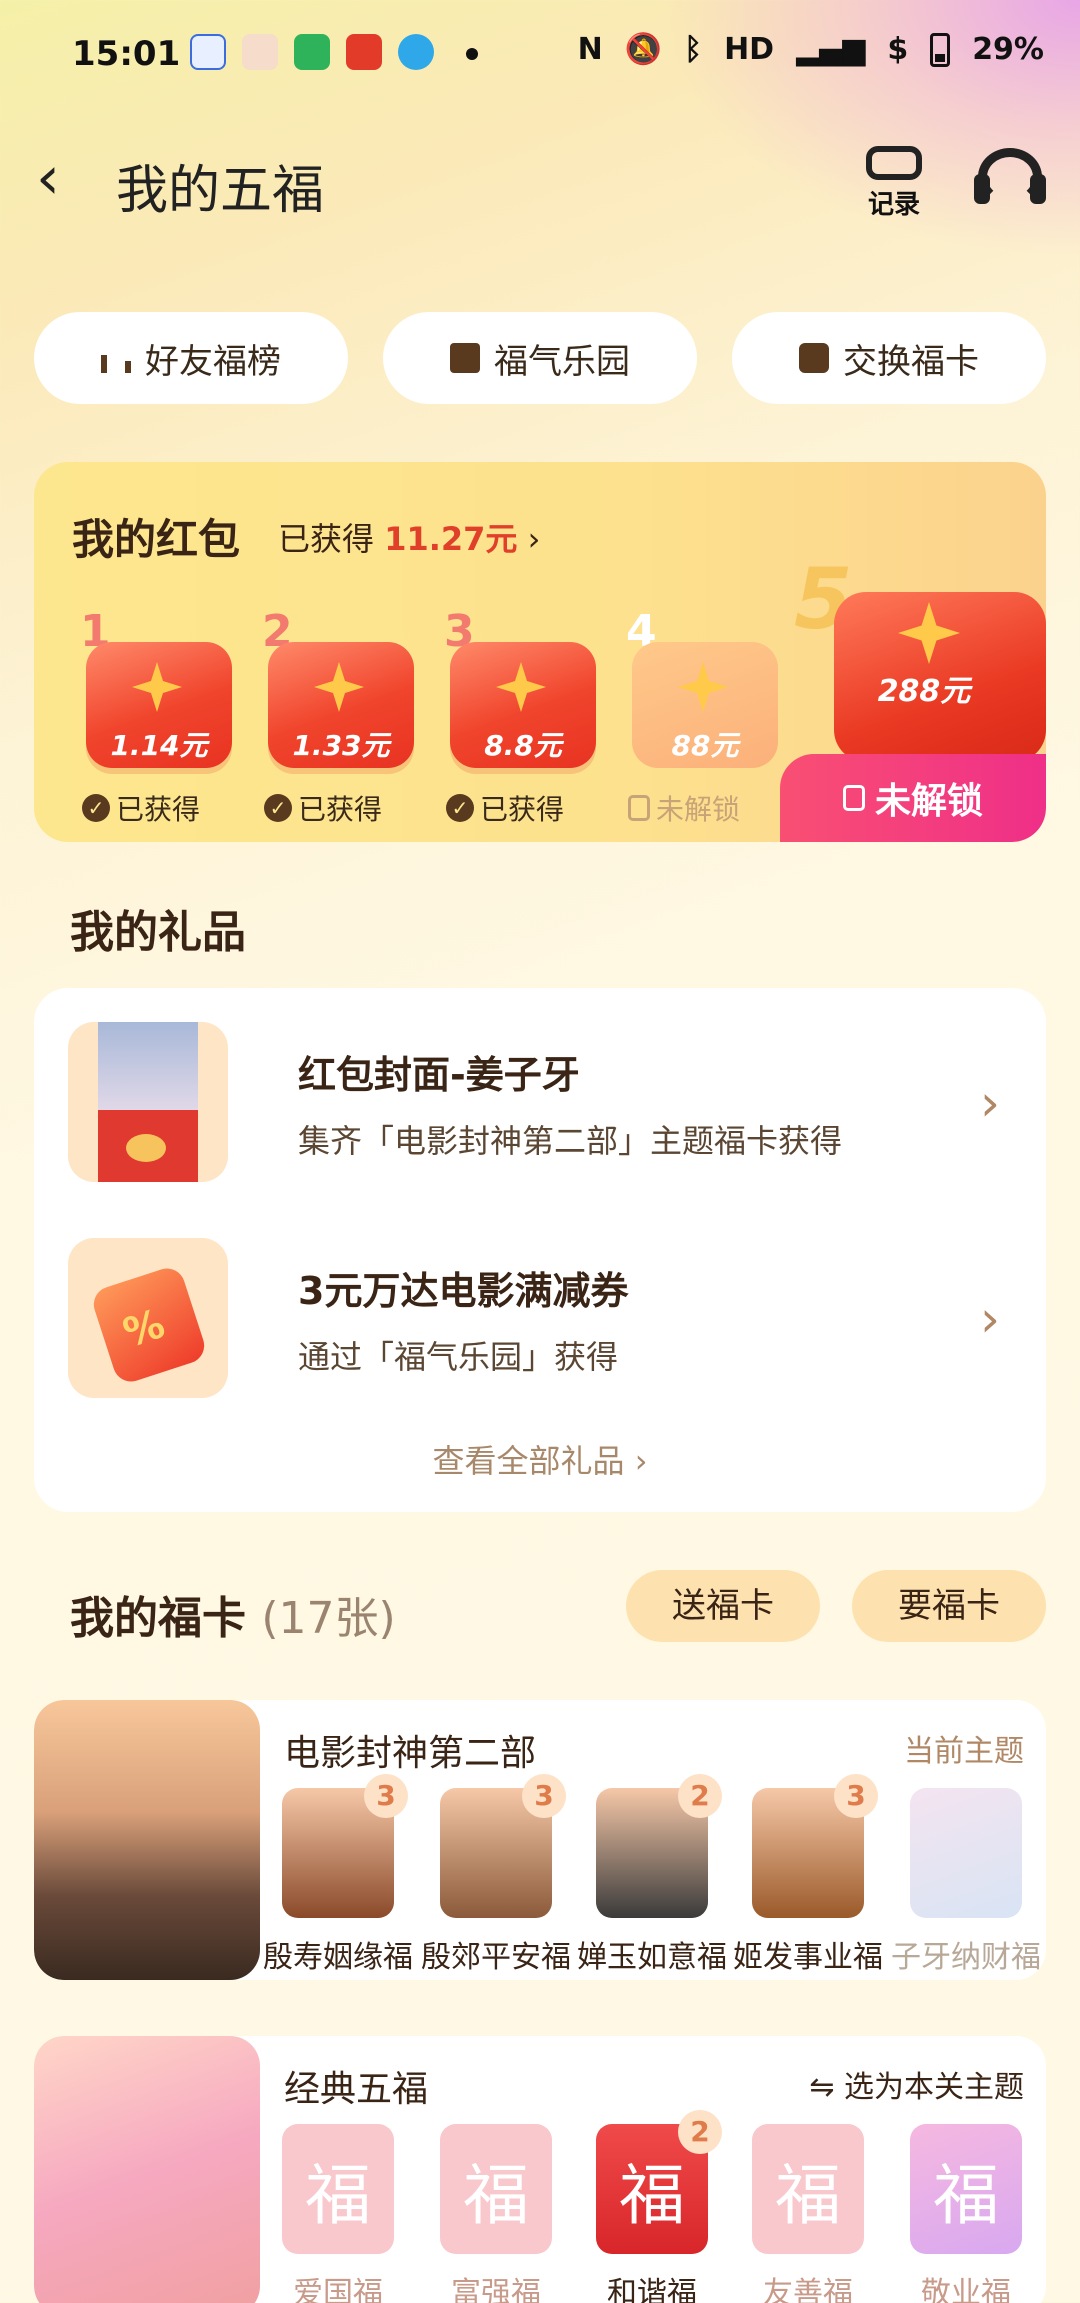 The image size is (1080, 2303). I want to click on fuka-card-ziya-locked, so click(966, 1853).